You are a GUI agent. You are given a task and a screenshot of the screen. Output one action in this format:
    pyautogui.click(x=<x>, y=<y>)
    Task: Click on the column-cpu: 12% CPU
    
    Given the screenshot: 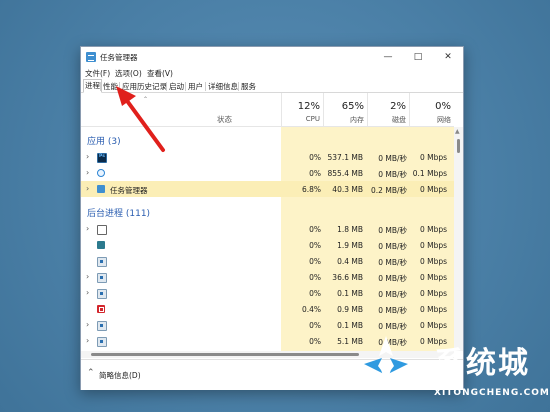 What is the action you would take?
    pyautogui.click(x=302, y=109)
    